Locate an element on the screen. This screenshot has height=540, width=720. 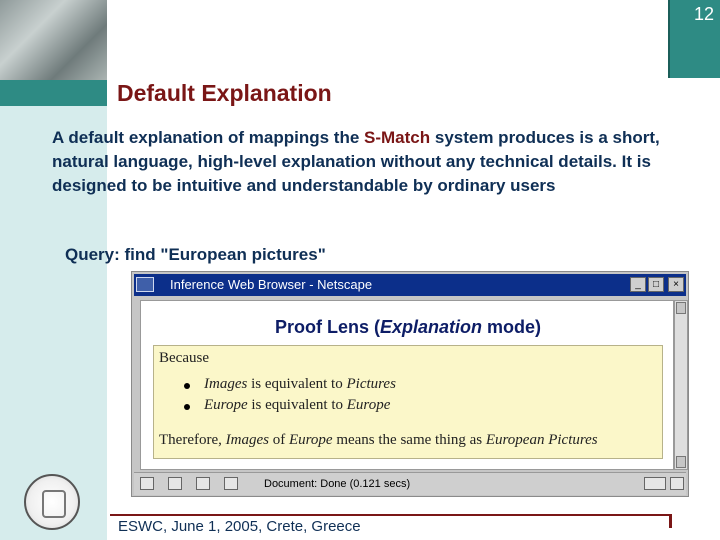
netscape-icon is located at coordinates (145, 284).